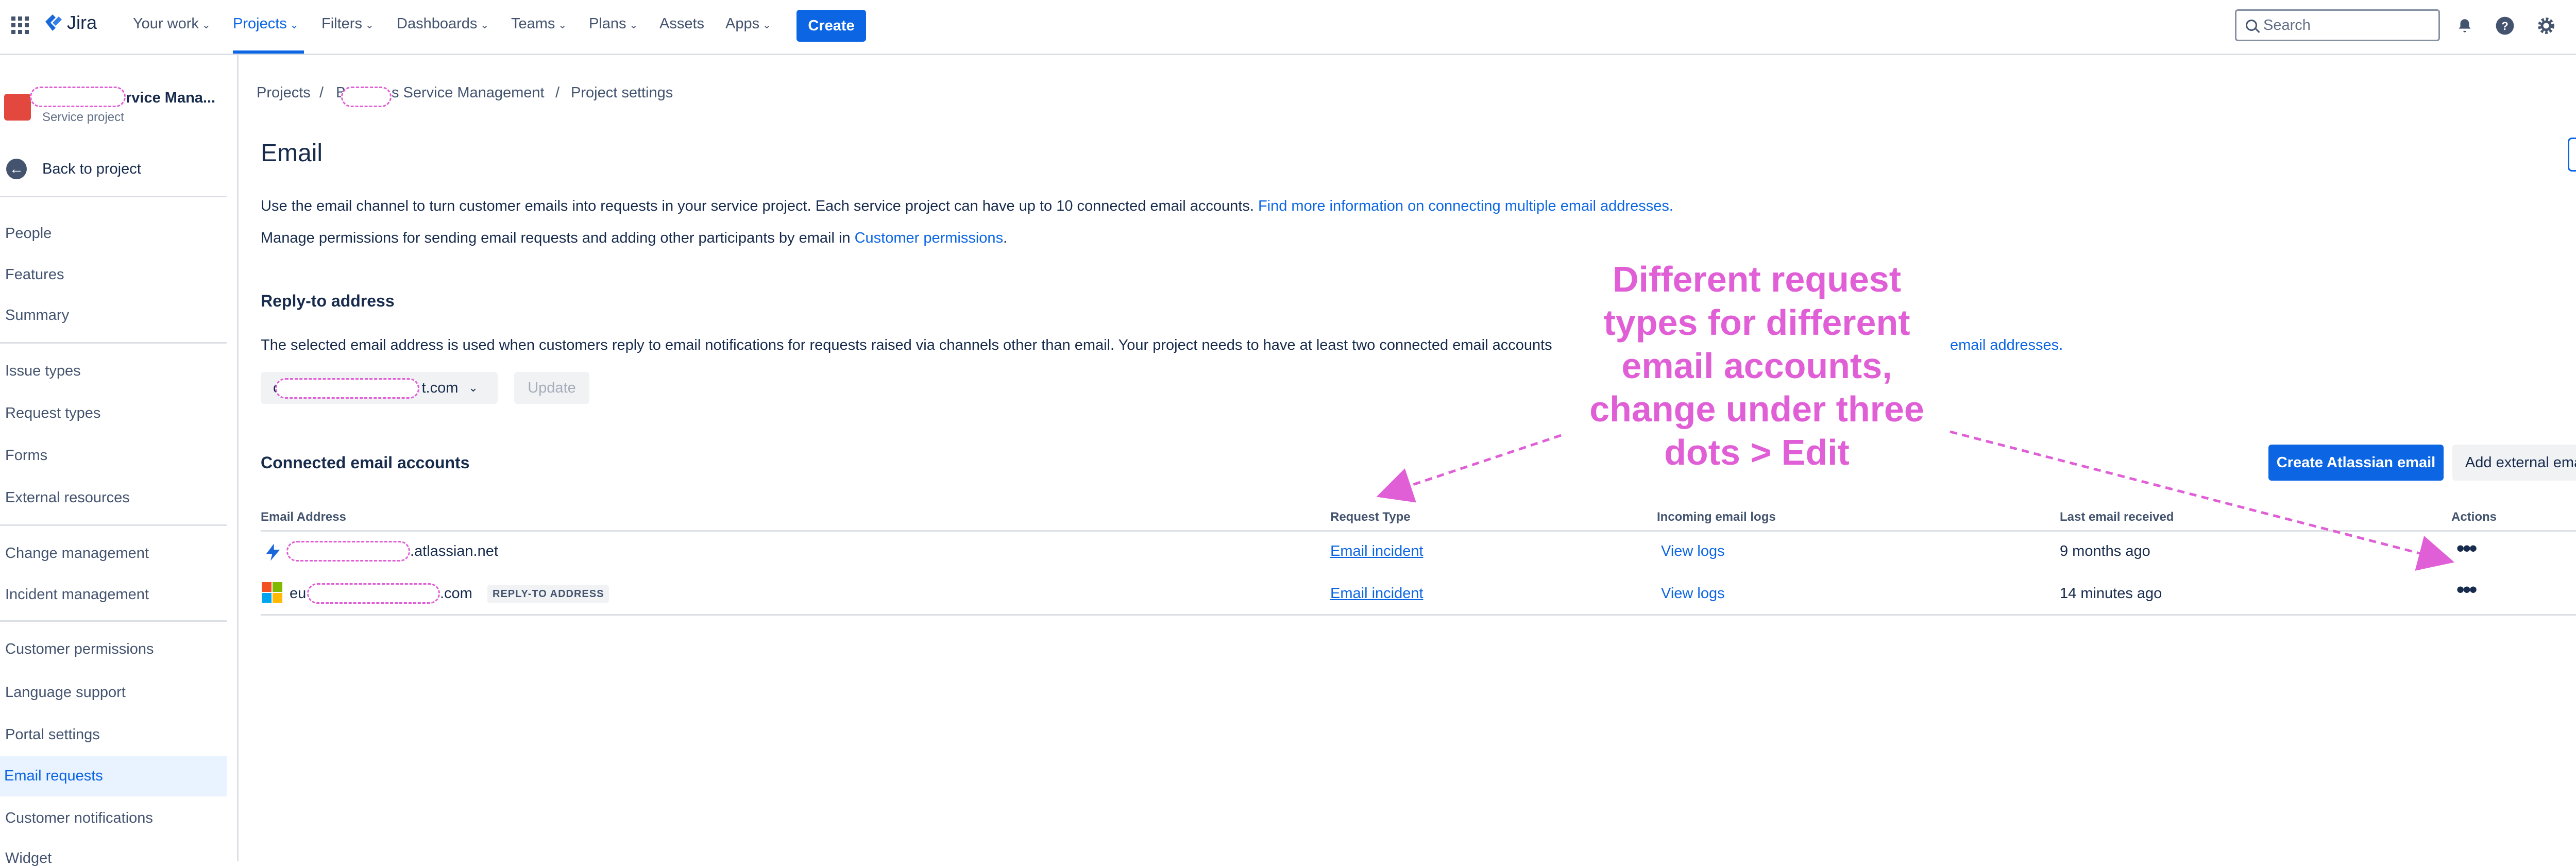 The width and height of the screenshot is (2576, 867). Describe the element at coordinates (2117, 517) in the screenshot. I see `column-header-last-received: Last email received` at that location.